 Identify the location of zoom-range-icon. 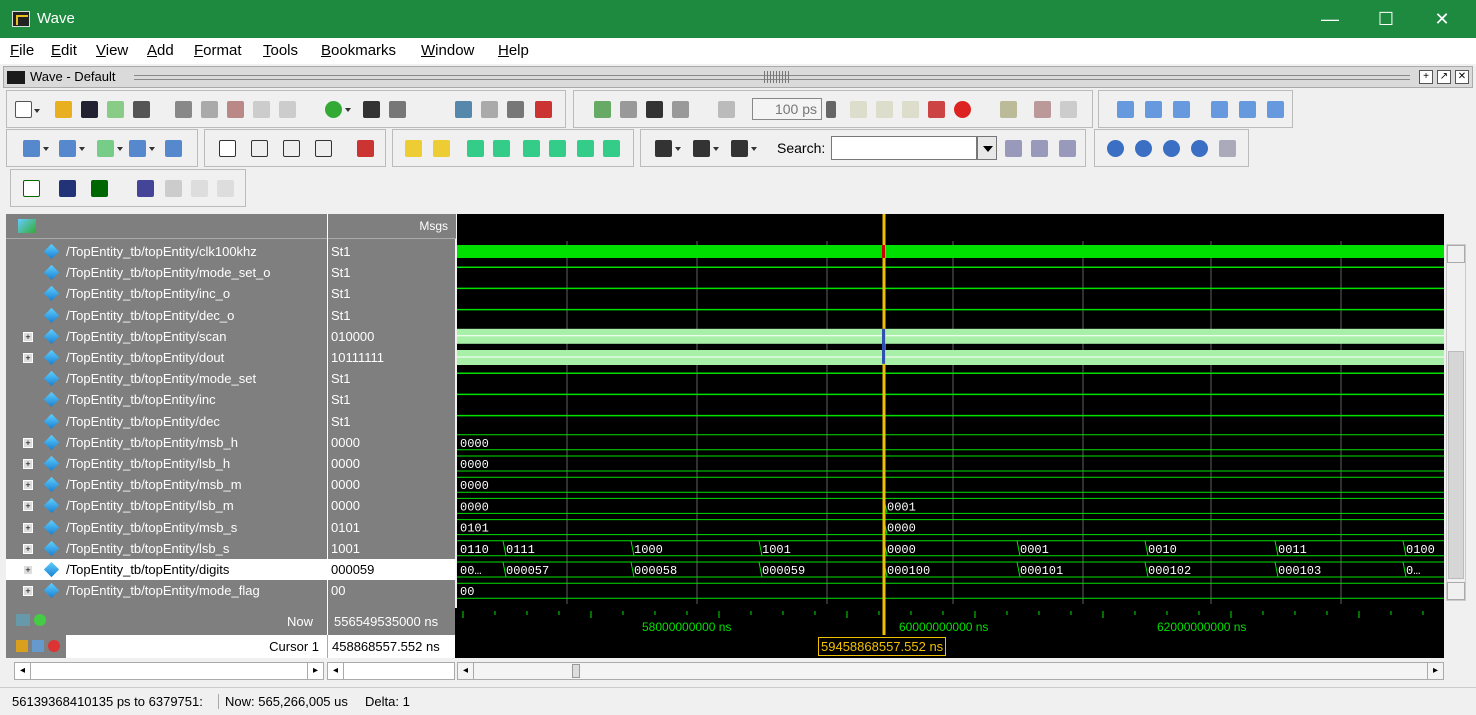
(1227, 148).